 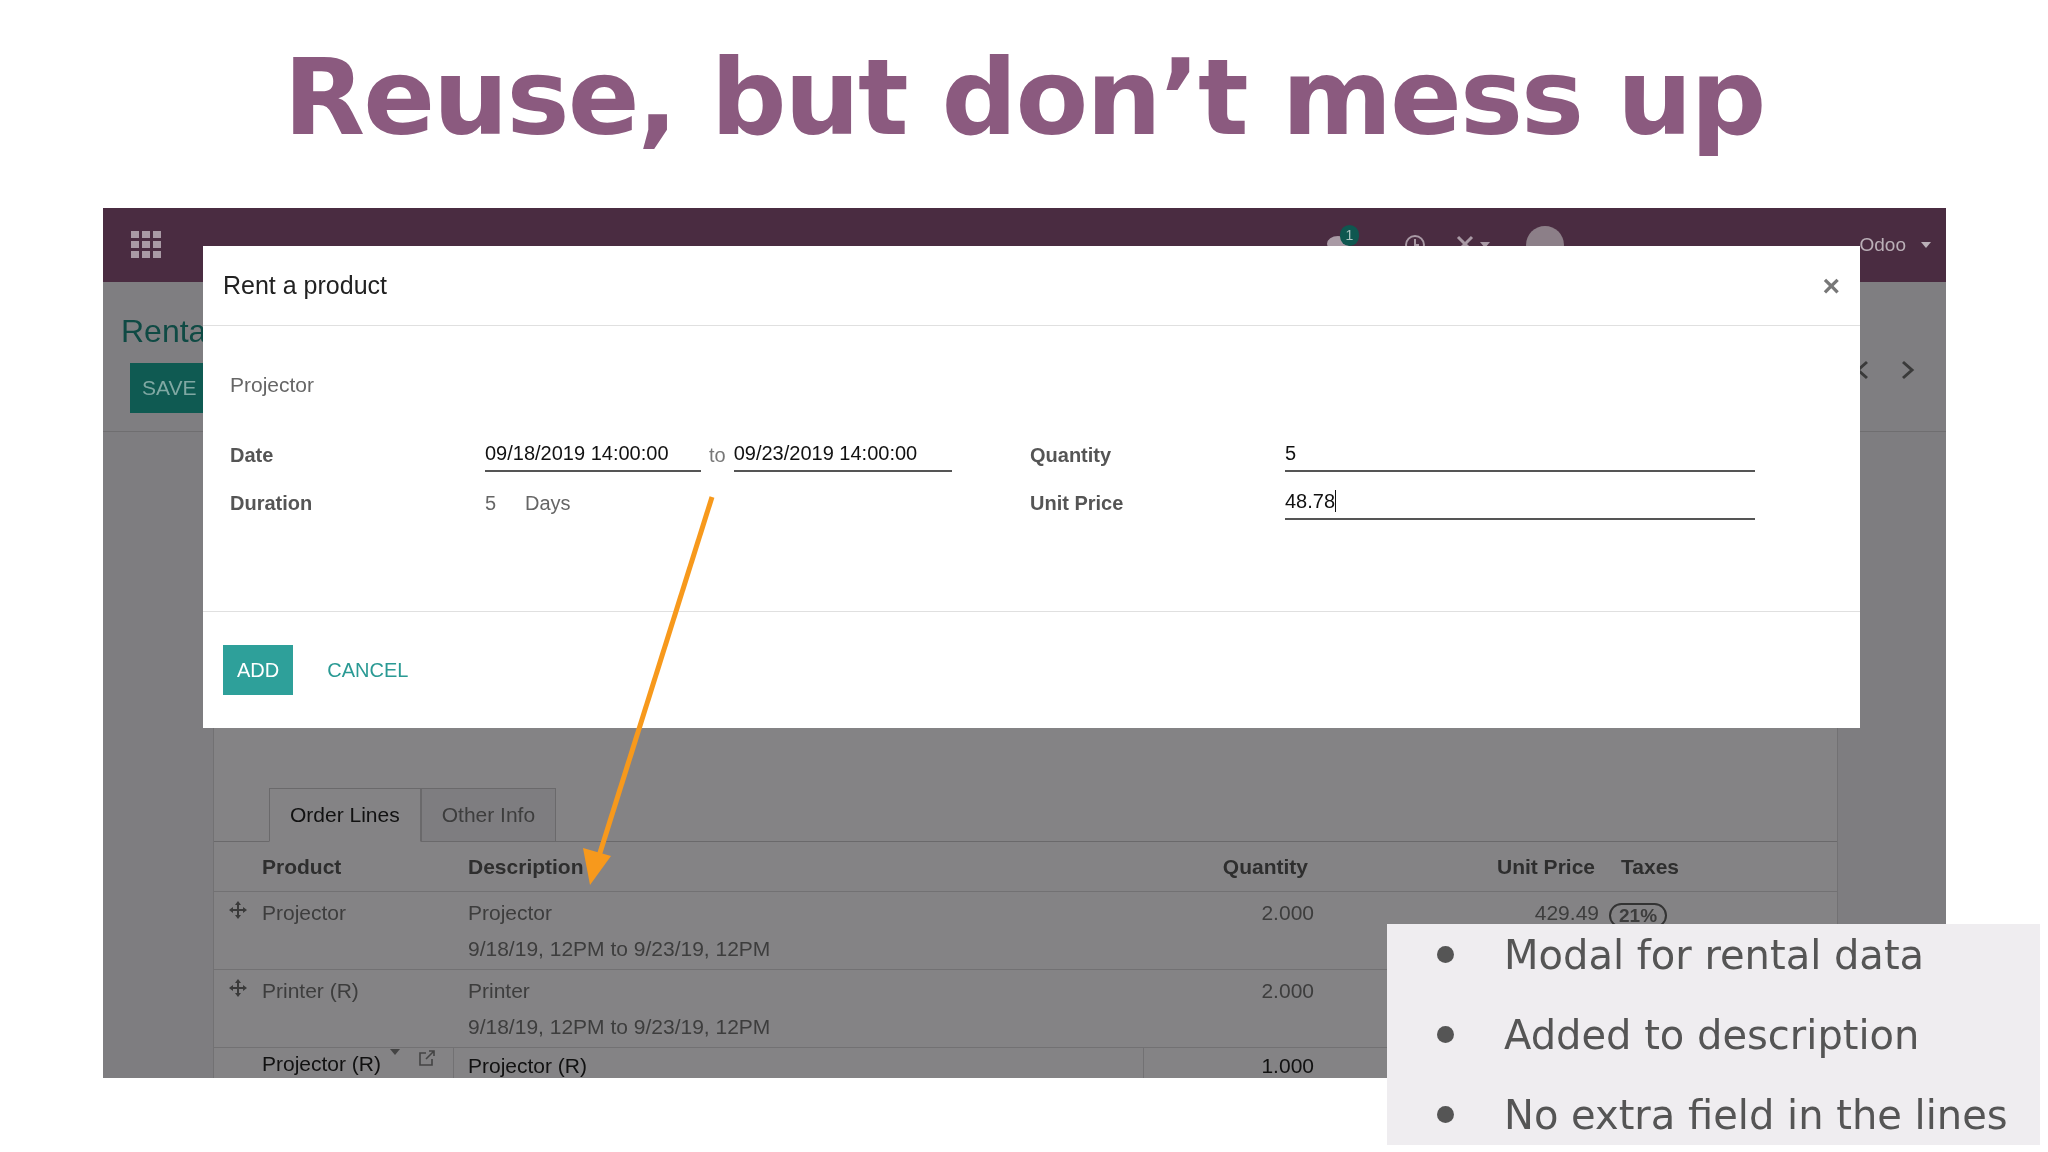 What do you see at coordinates (345, 815) in the screenshot?
I see `tab: Order Lines` at bounding box center [345, 815].